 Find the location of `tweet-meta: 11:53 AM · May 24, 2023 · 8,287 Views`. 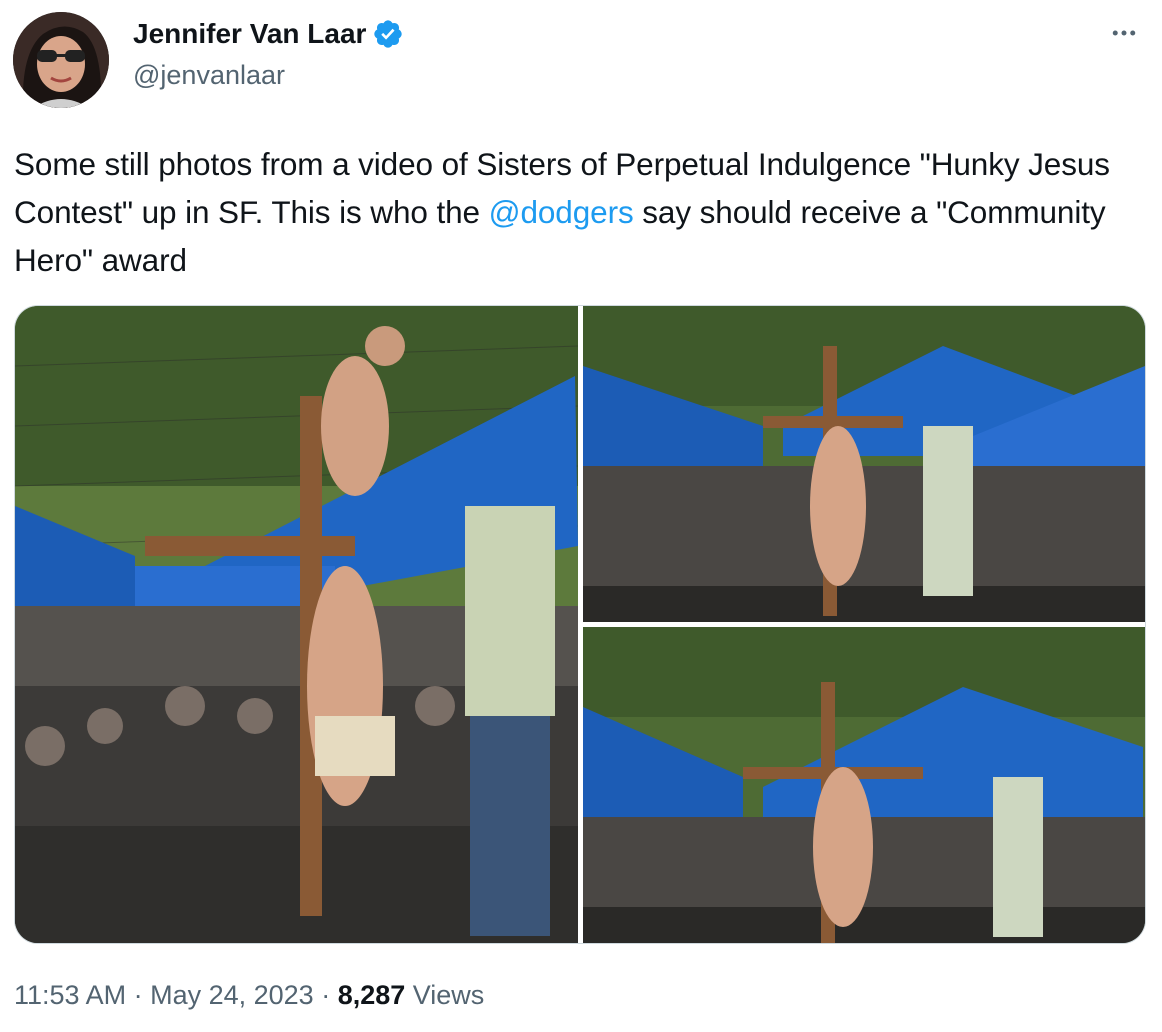

tweet-meta: 11:53 AM · May 24, 2023 · 8,287 Views is located at coordinates (249, 995).